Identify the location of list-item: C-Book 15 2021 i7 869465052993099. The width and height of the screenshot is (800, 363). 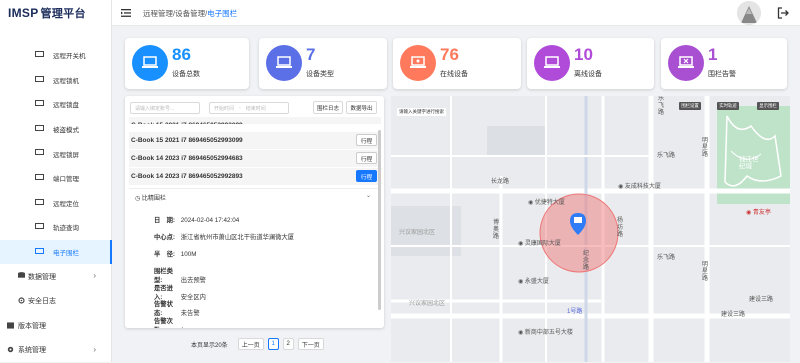
(255, 120).